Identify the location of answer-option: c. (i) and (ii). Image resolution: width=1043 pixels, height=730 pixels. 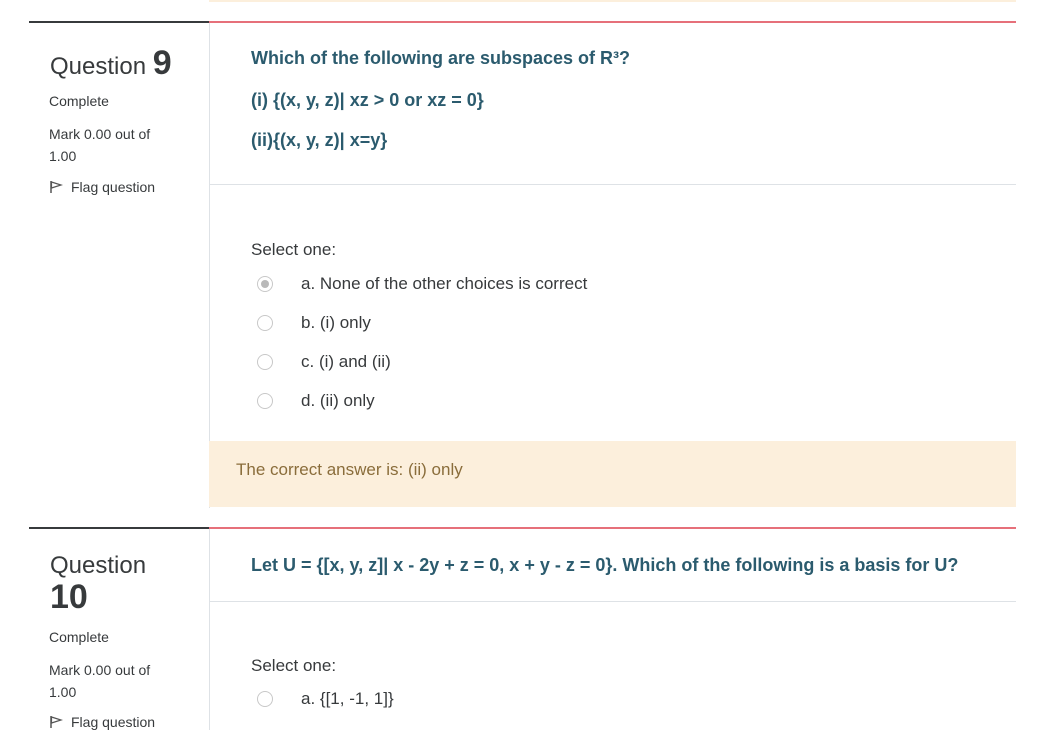
(324, 362).